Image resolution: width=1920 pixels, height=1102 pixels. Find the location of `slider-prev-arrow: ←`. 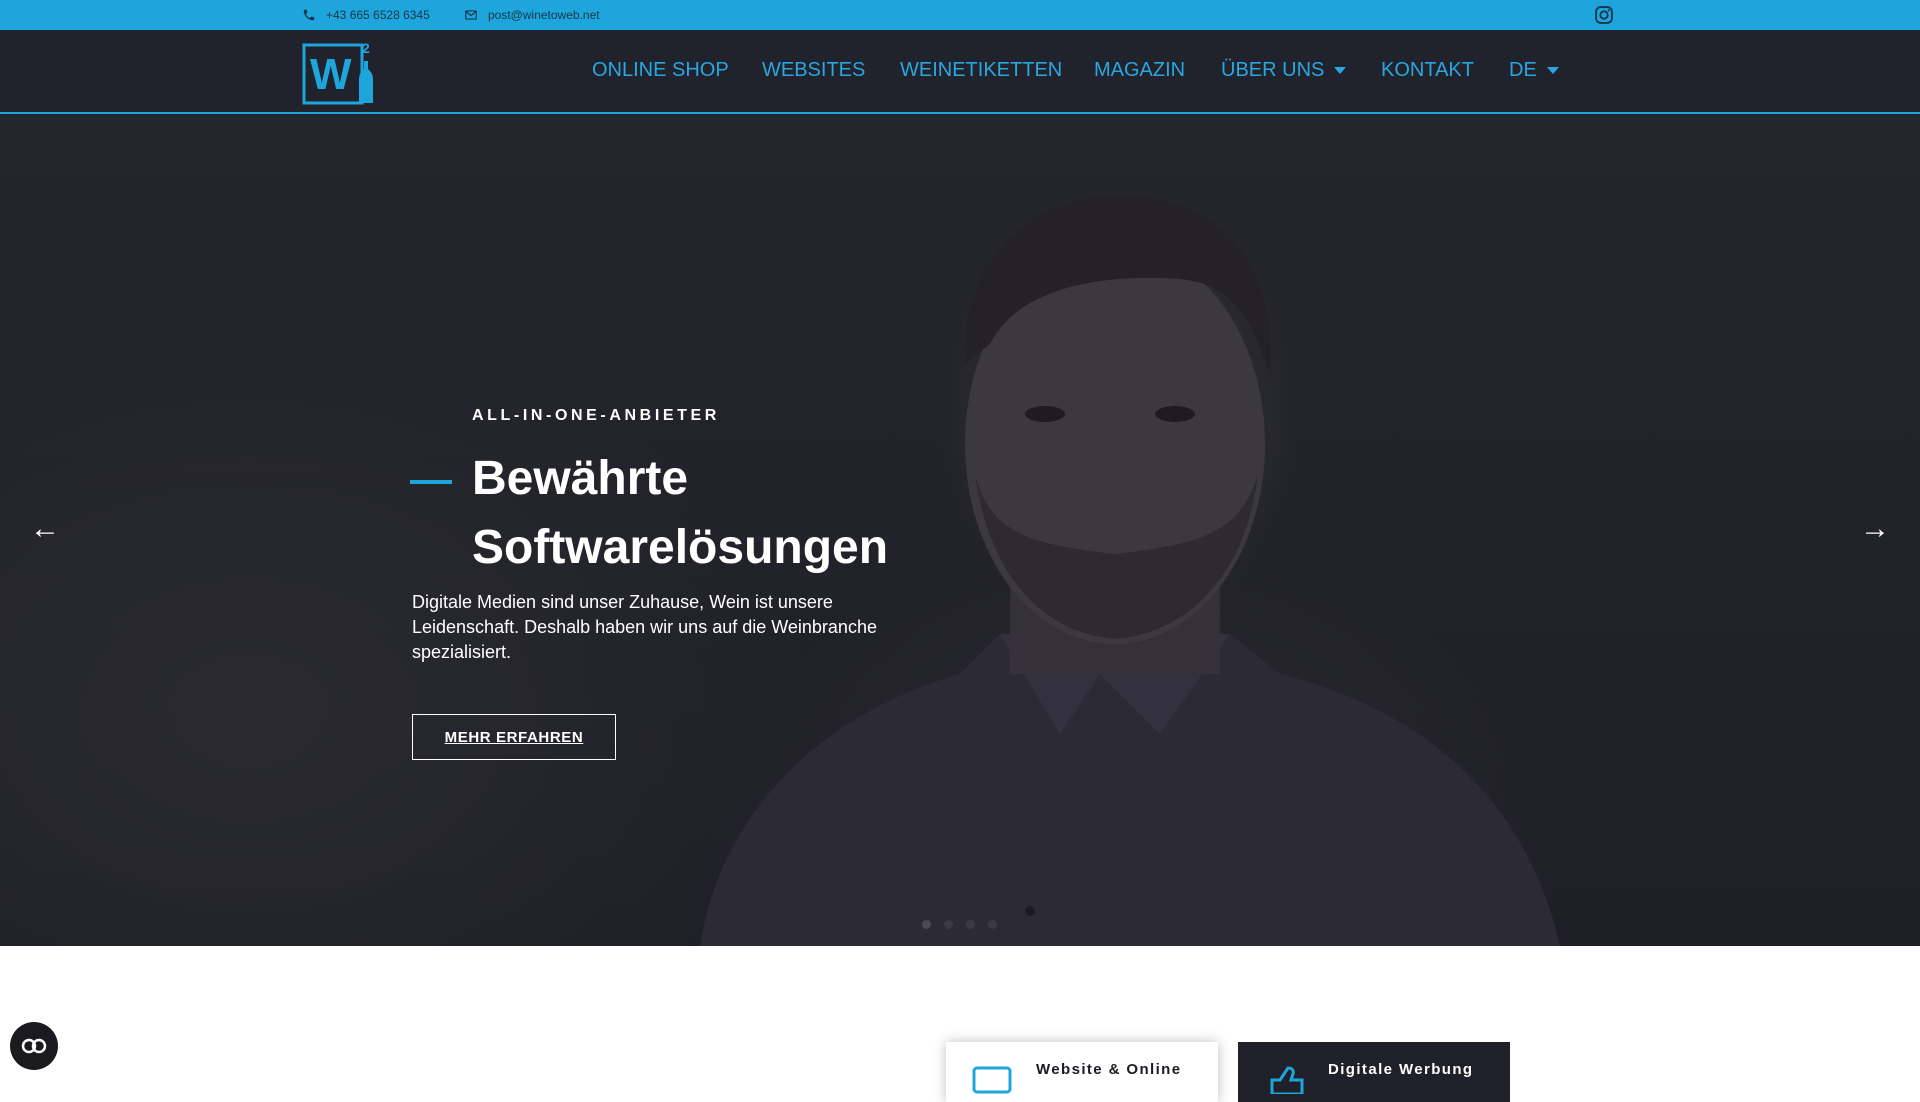

slider-prev-arrow: ← is located at coordinates (45, 529).